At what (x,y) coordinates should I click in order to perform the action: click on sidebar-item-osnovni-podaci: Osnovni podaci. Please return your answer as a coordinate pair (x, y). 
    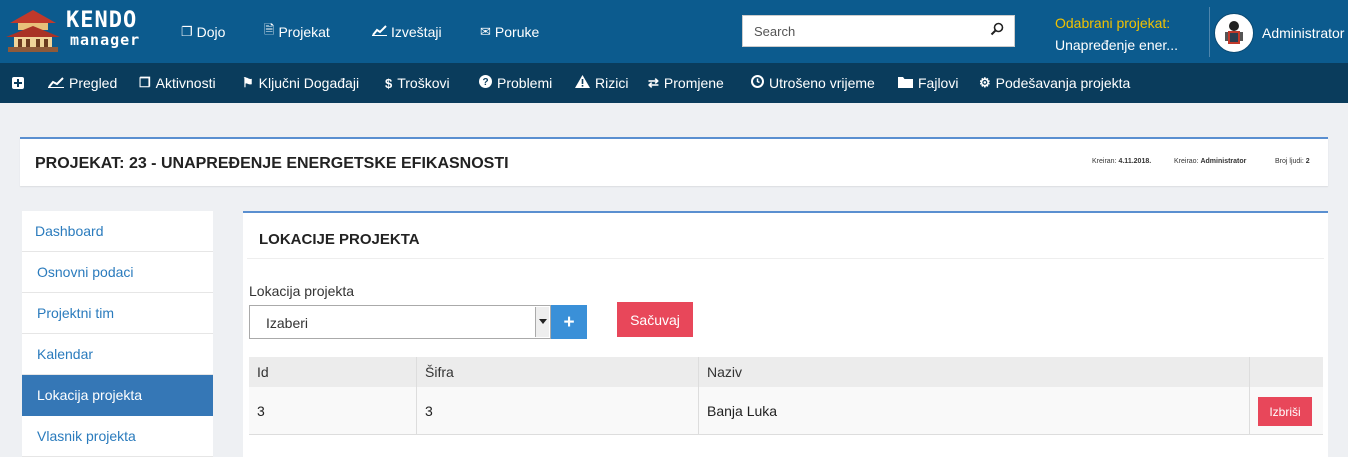
    Looking at the image, I should click on (117, 272).